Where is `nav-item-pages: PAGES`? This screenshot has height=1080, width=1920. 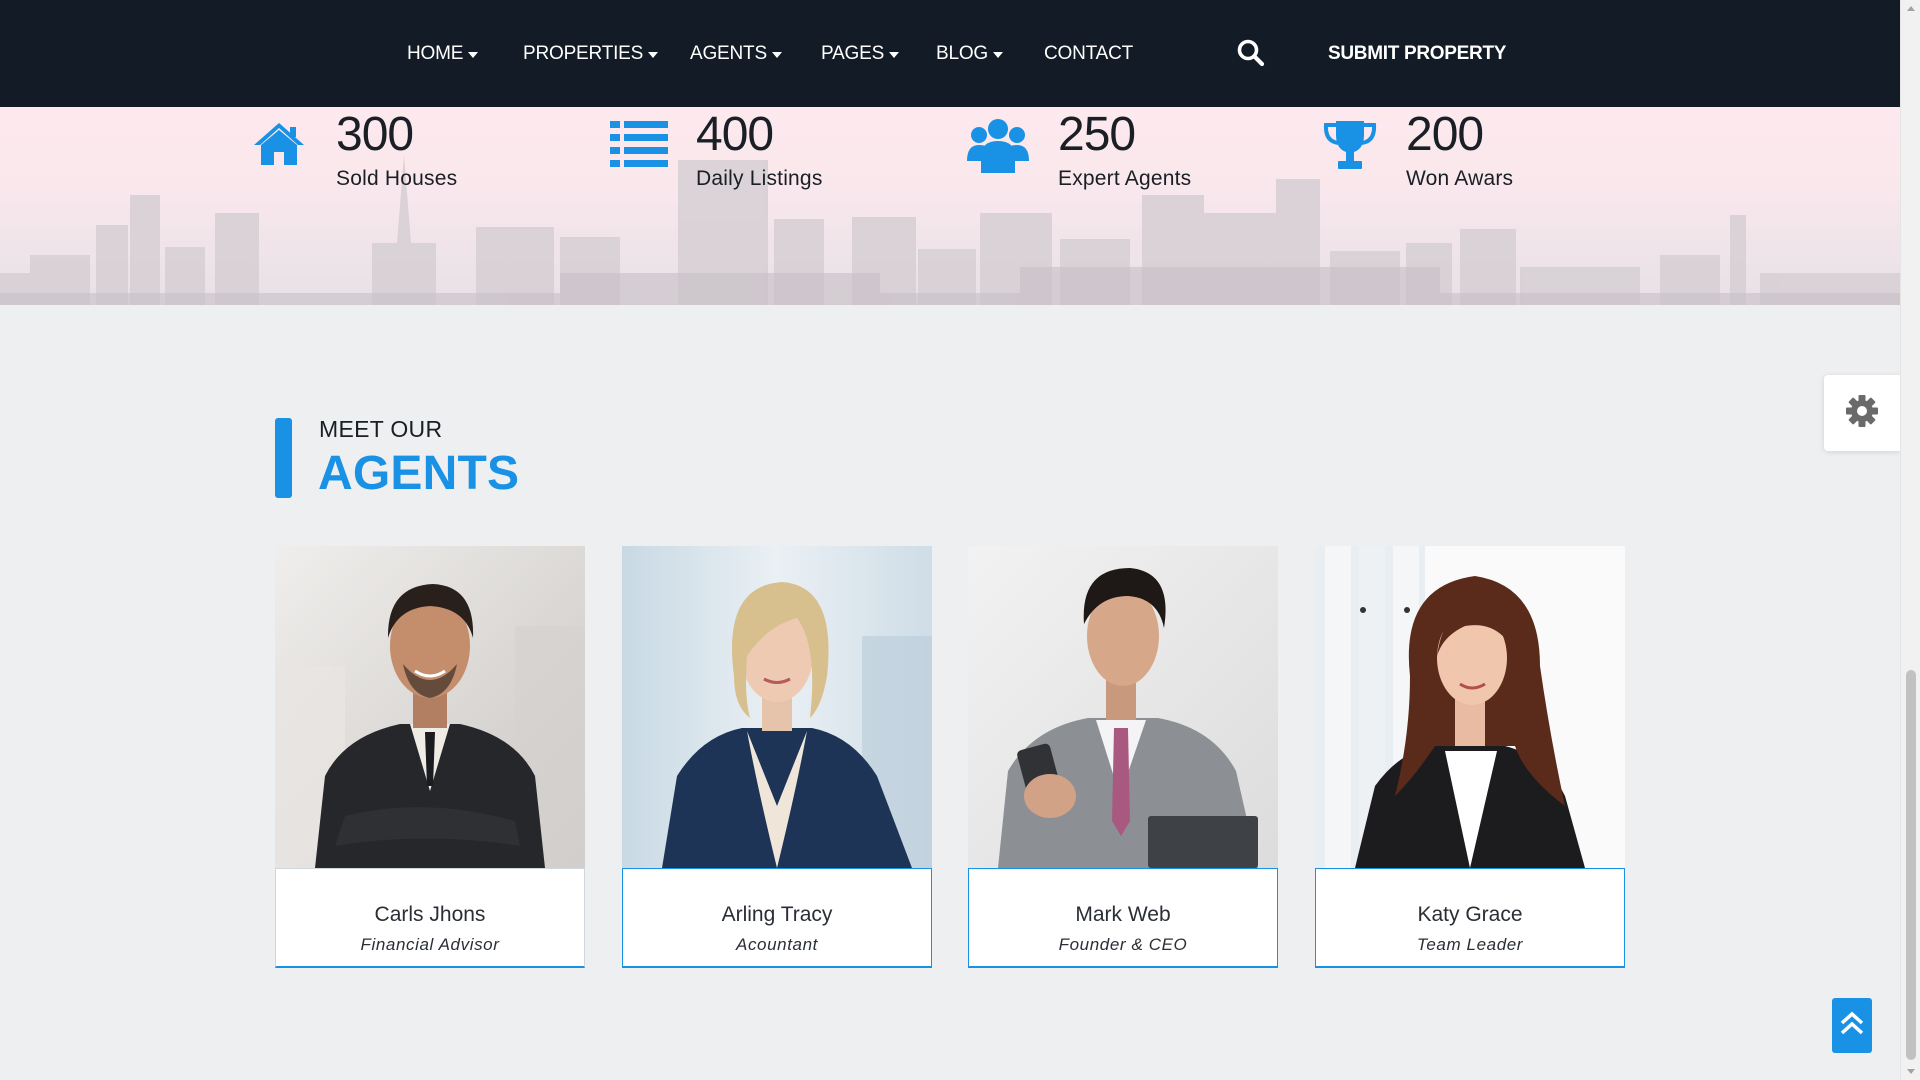
nav-item-pages: PAGES is located at coordinates (860, 53).